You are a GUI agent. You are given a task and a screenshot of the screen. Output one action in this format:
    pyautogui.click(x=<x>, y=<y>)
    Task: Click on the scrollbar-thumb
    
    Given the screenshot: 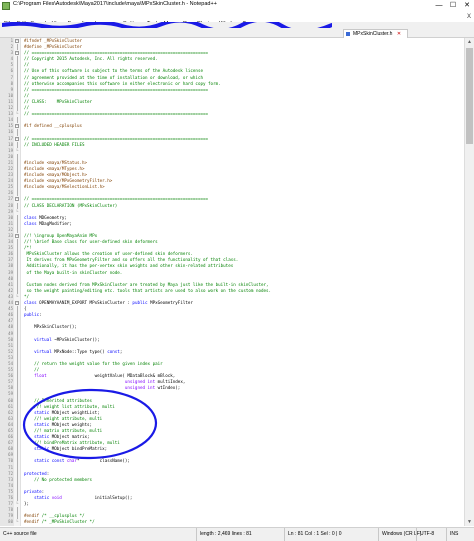 What is the action you would take?
    pyautogui.click(x=469, y=96)
    